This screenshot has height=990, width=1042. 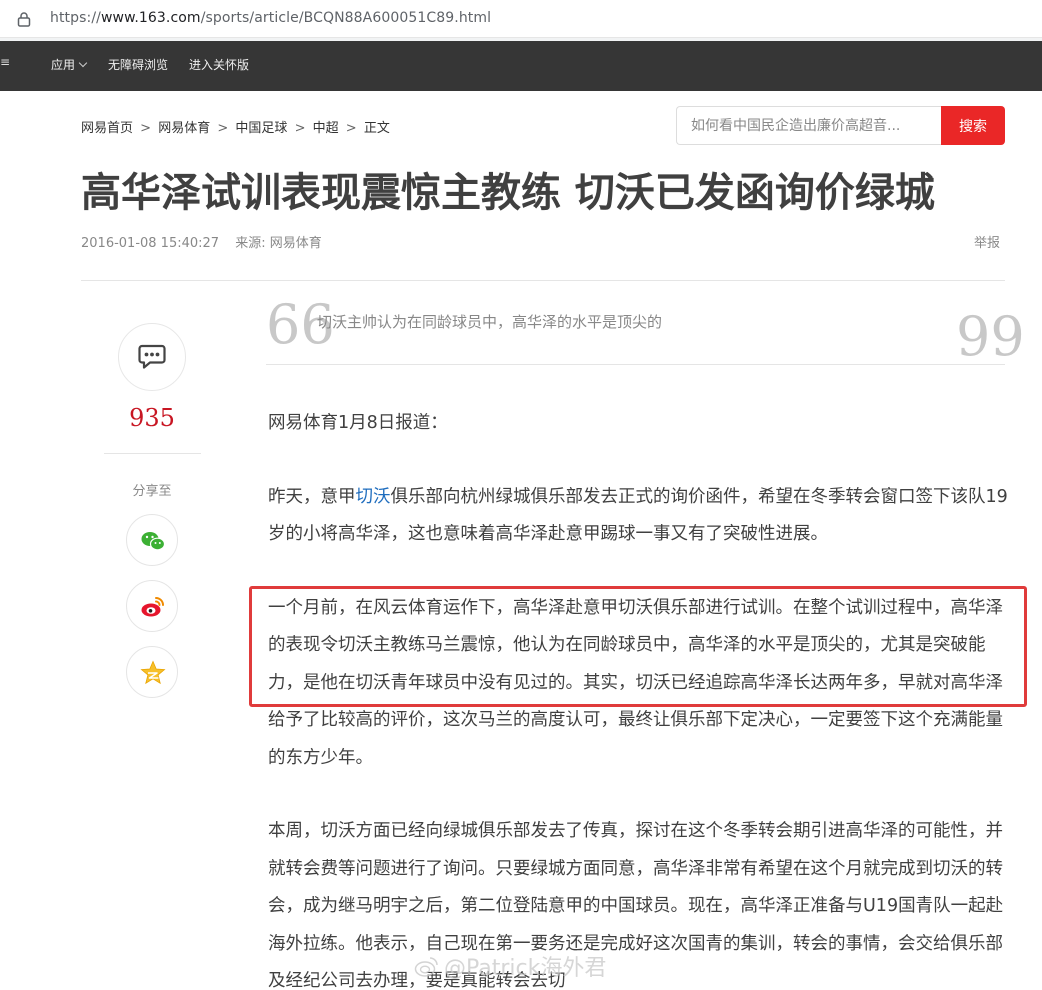 What do you see at coordinates (184, 128) in the screenshot?
I see `breadcrumb-item-sports: 网易体育` at bounding box center [184, 128].